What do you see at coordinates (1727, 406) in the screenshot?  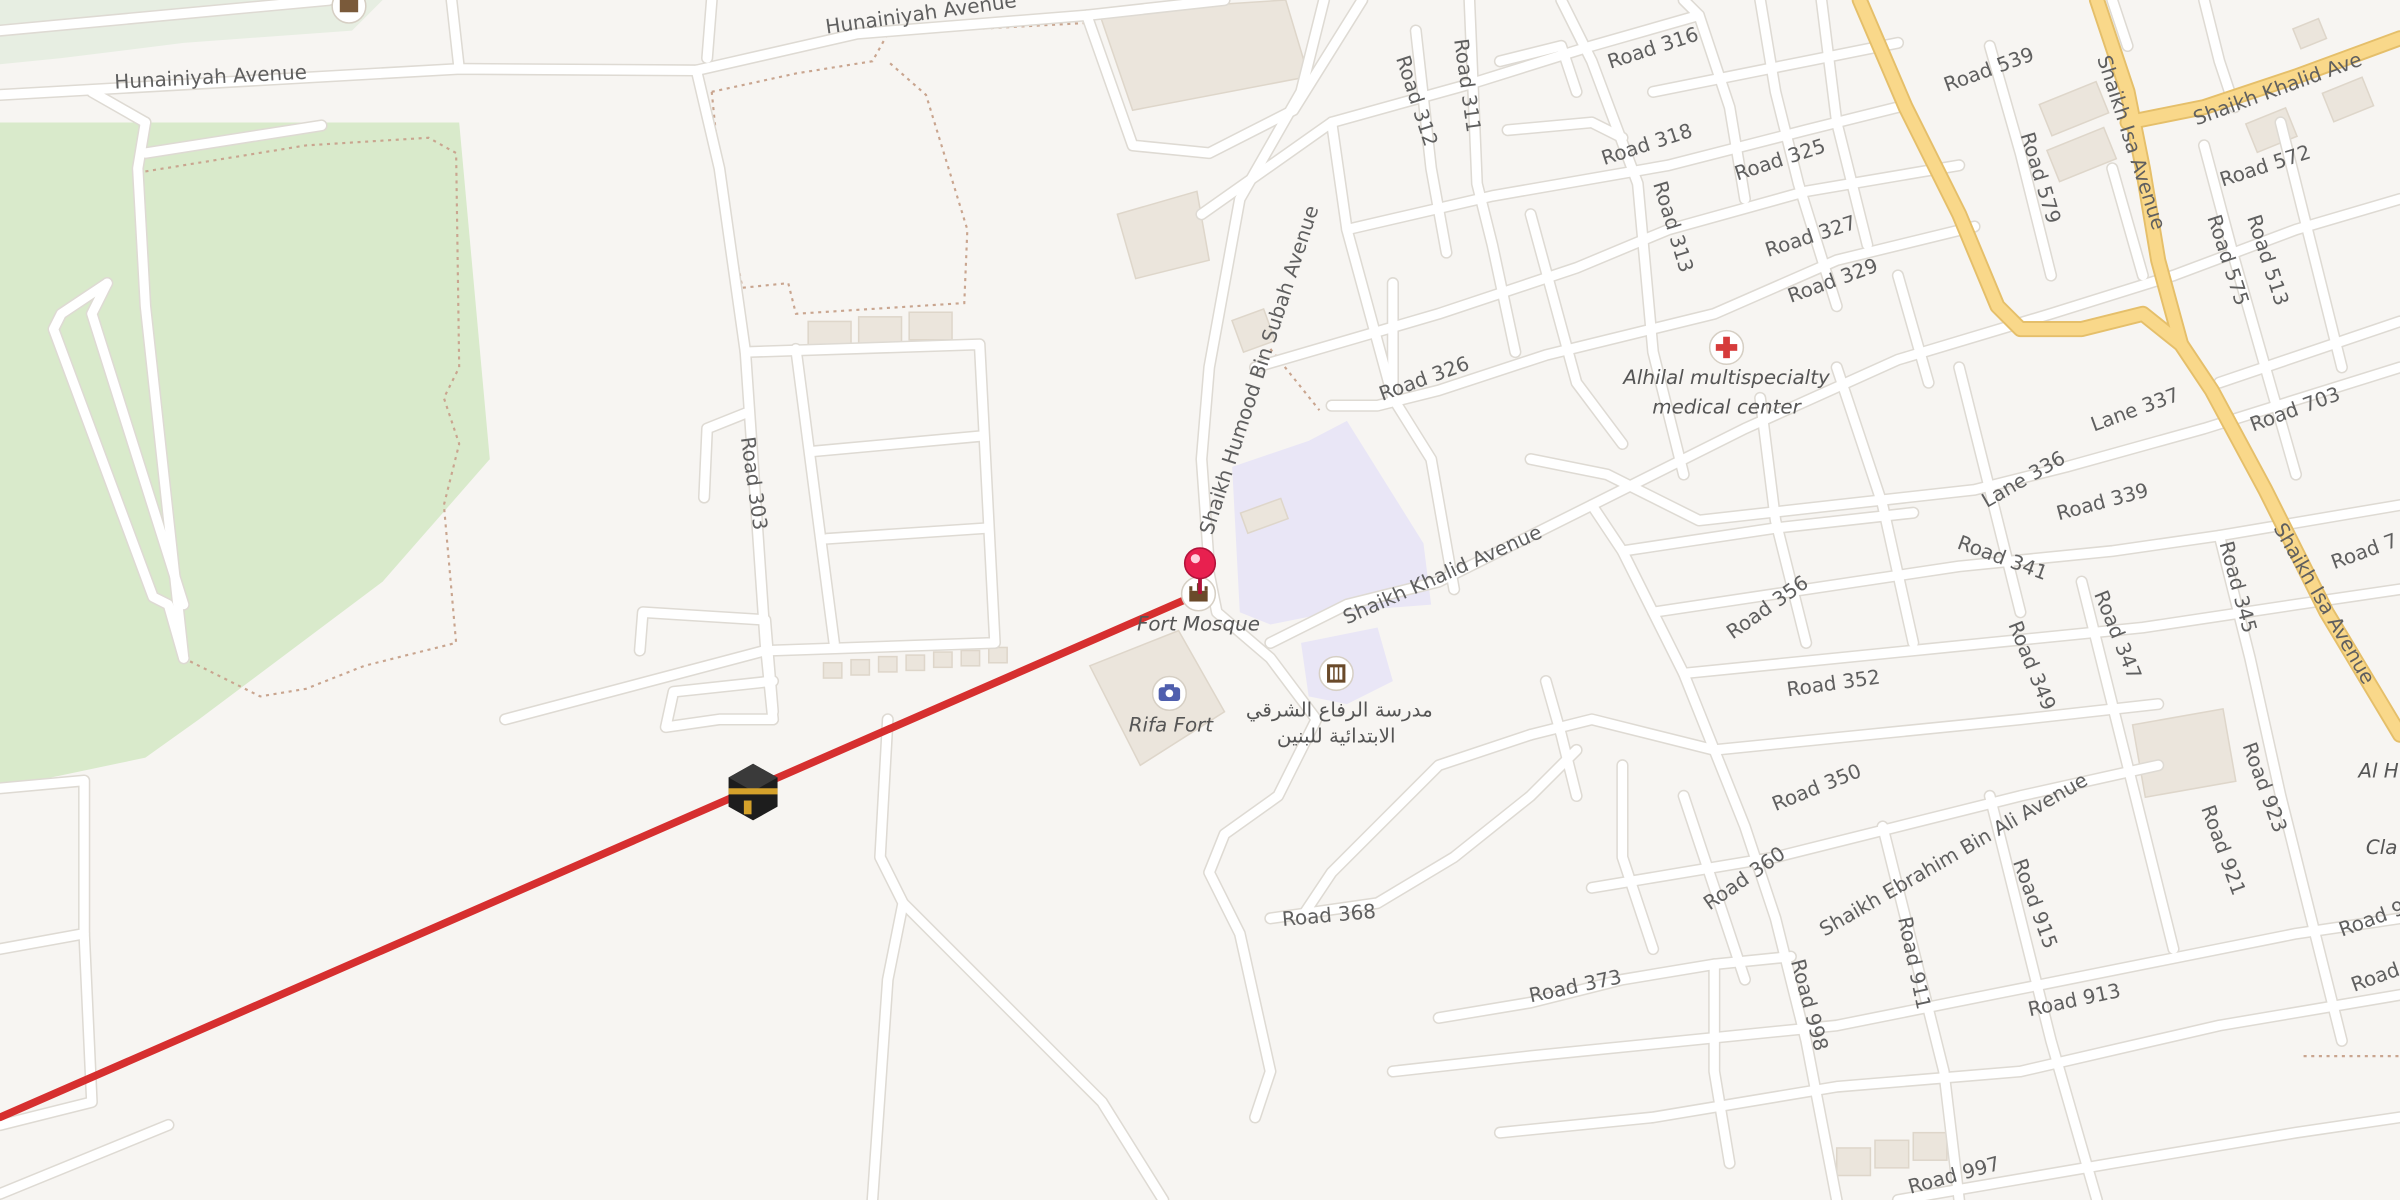 I see `poi-label-medical-2: medical center` at bounding box center [1727, 406].